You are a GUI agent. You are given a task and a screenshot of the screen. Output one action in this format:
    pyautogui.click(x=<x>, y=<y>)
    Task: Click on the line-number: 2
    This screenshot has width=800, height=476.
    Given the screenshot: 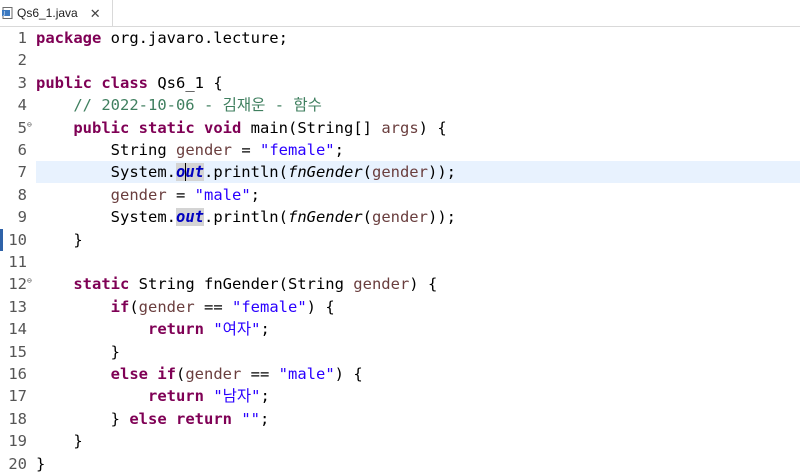 What is the action you would take?
    pyautogui.click(x=22, y=60)
    